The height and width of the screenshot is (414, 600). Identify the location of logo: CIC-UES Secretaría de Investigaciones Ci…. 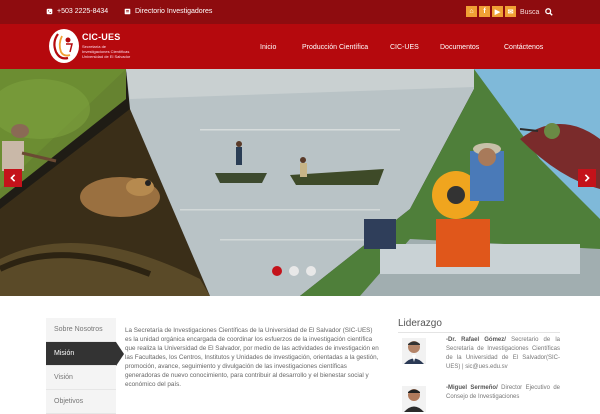
(89, 46).